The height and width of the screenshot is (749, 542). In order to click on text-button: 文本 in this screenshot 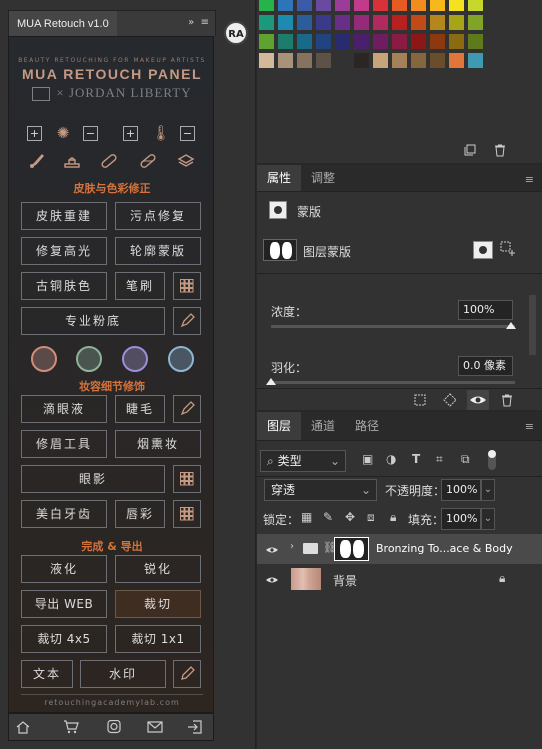, I will do `click(47, 674)`.